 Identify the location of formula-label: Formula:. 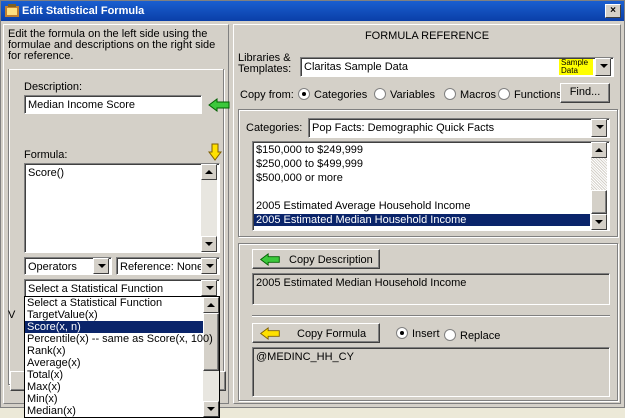
(46, 155).